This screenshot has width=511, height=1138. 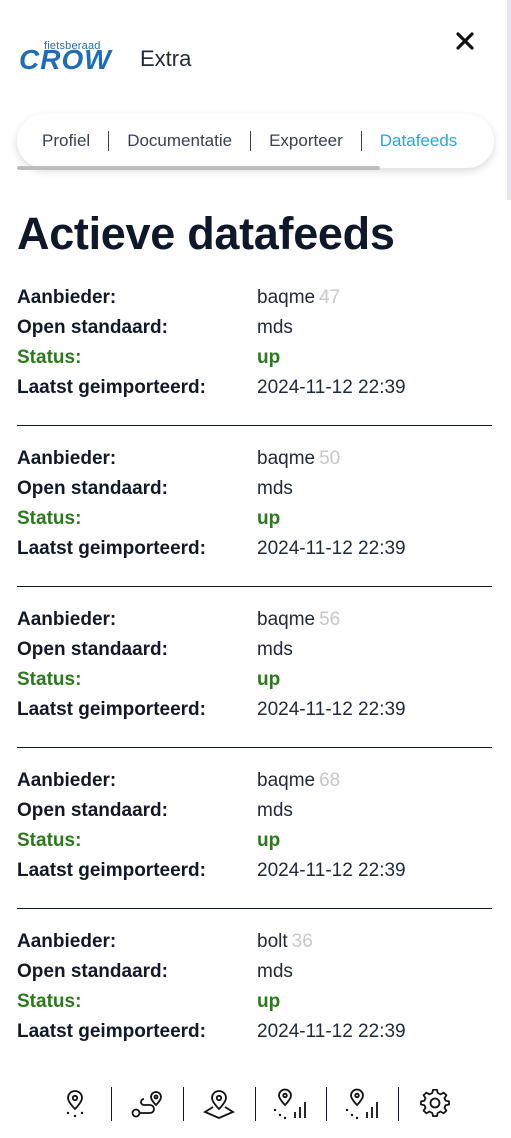 I want to click on close-button, so click(x=465, y=41).